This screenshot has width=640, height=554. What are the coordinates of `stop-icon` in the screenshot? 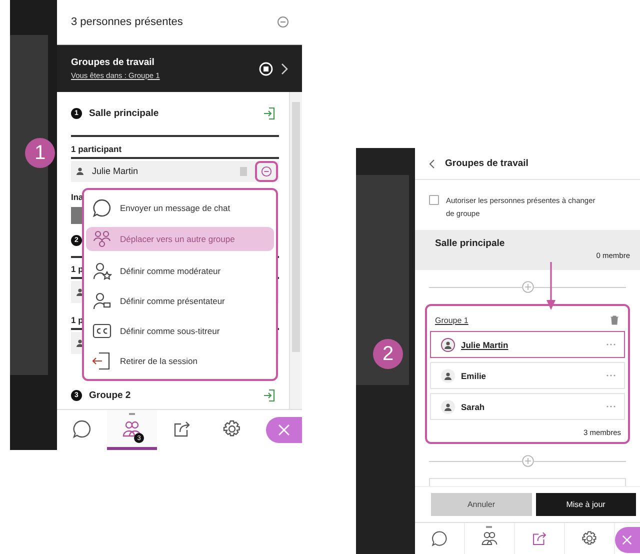 It's located at (266, 69).